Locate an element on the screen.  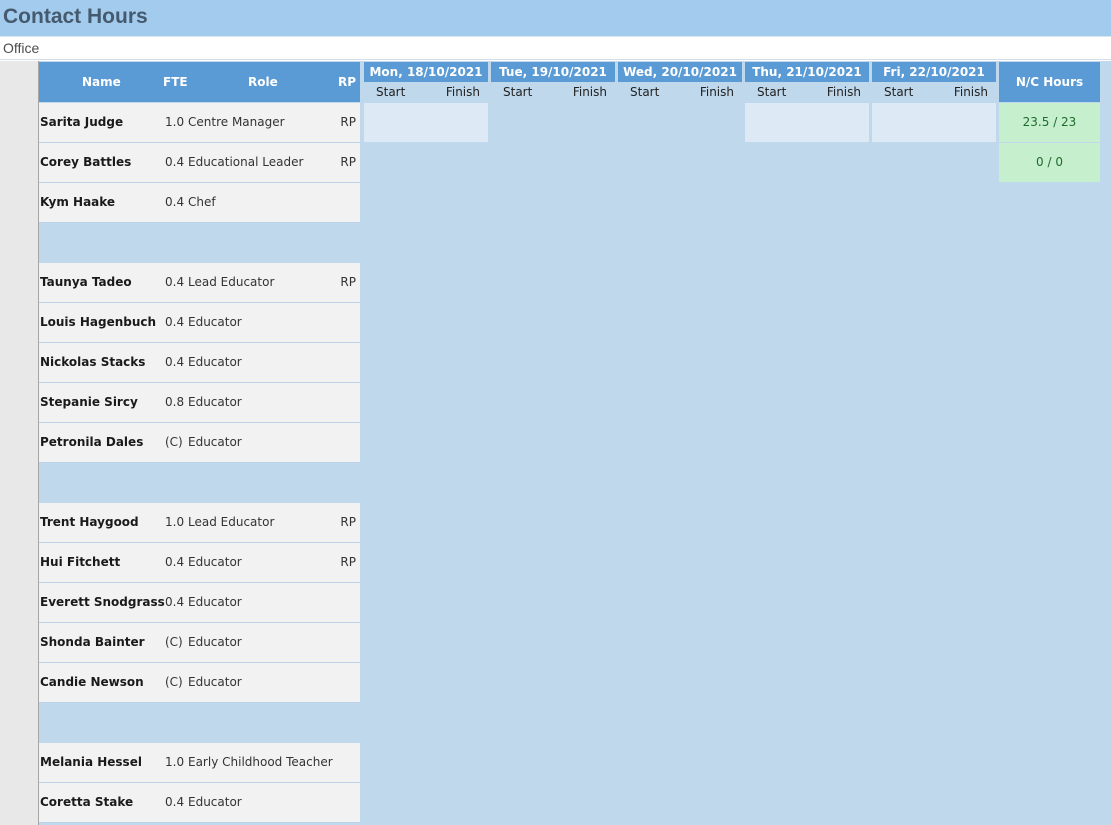
title-bar: Contact Hours is located at coordinates (555, 18).